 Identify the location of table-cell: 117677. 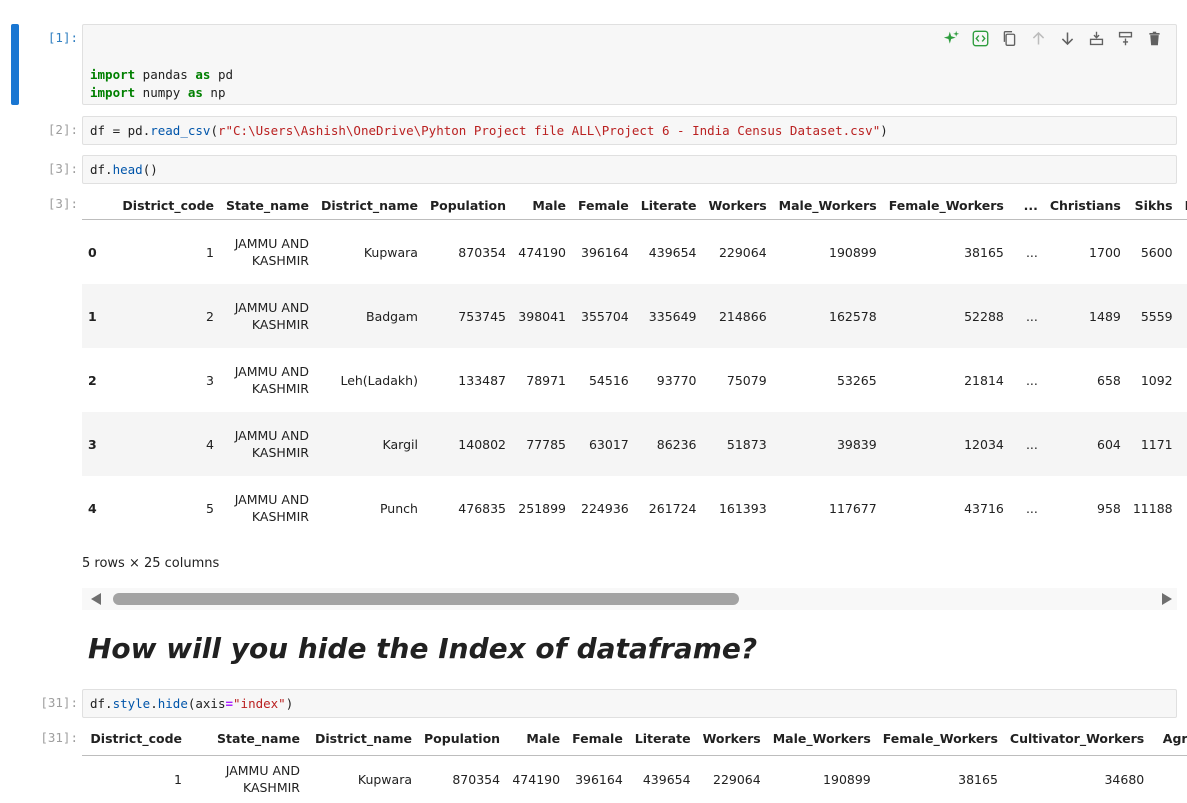
(853, 508).